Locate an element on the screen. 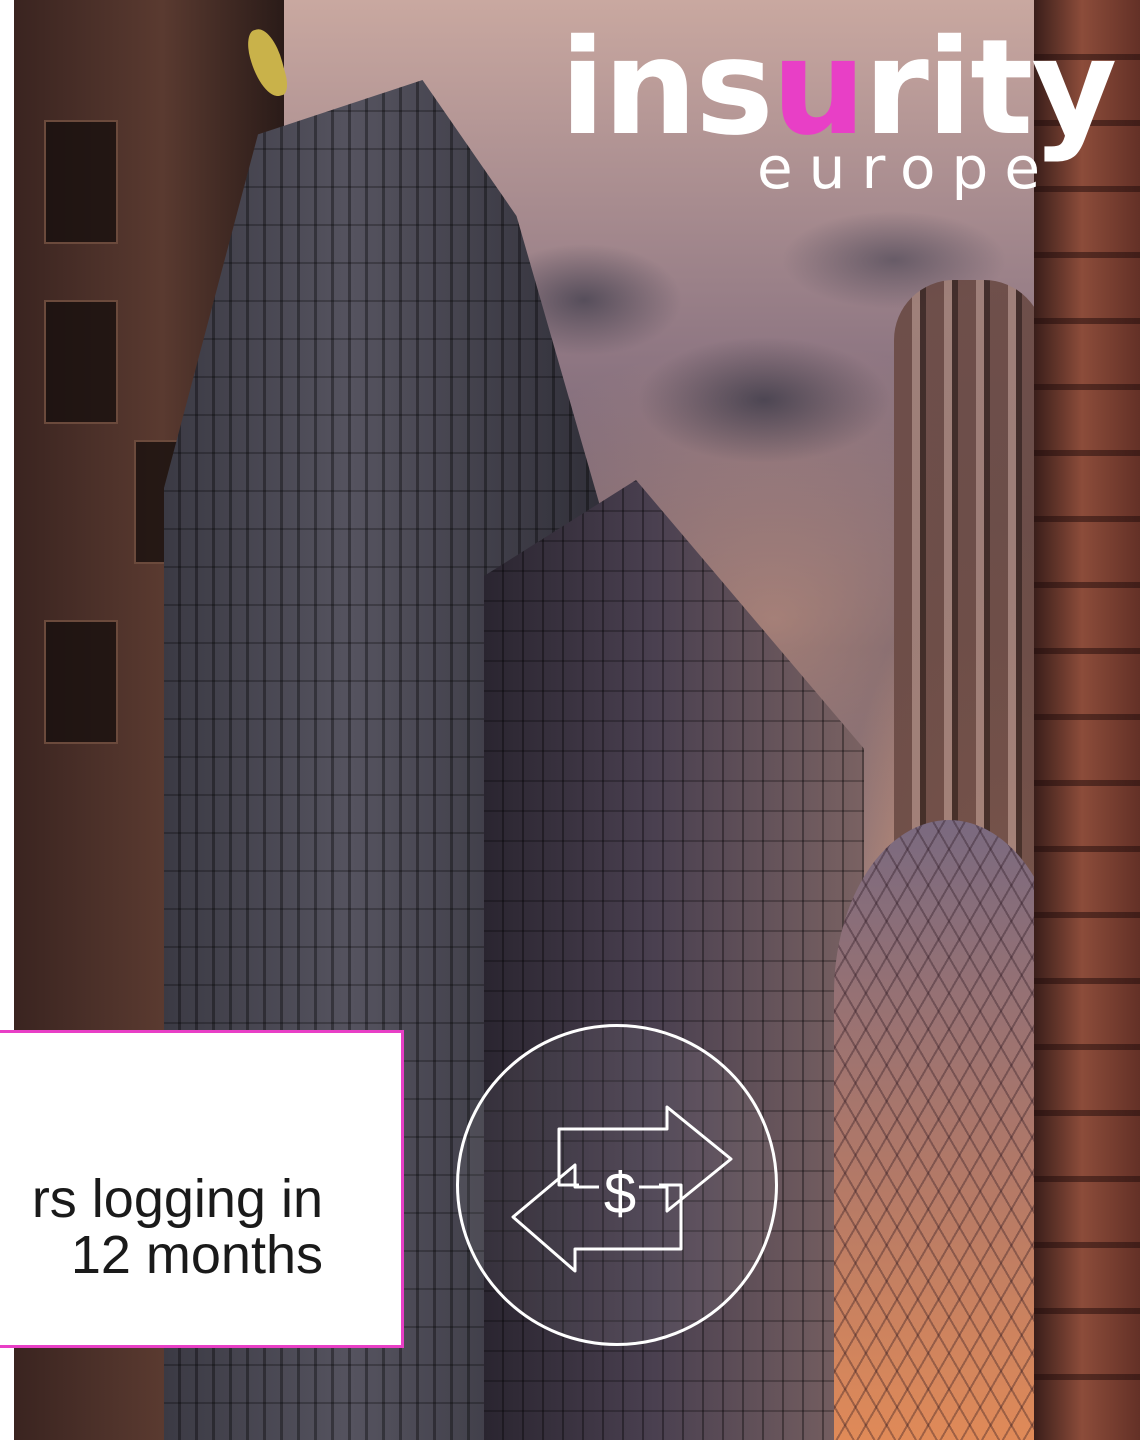 This screenshot has width=1140, height=1440. statistic-line-1: rs logging in is located at coordinates (177, 1199).